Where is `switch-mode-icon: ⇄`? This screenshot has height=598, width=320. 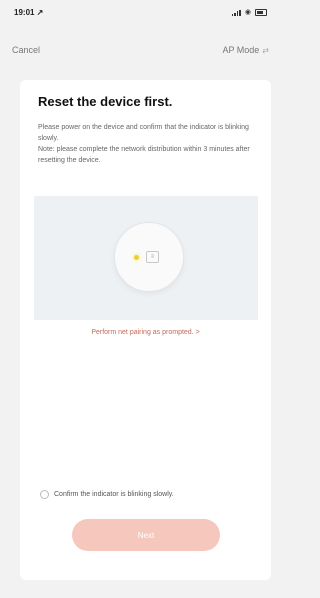
switch-mode-icon: ⇄ is located at coordinates (265, 50).